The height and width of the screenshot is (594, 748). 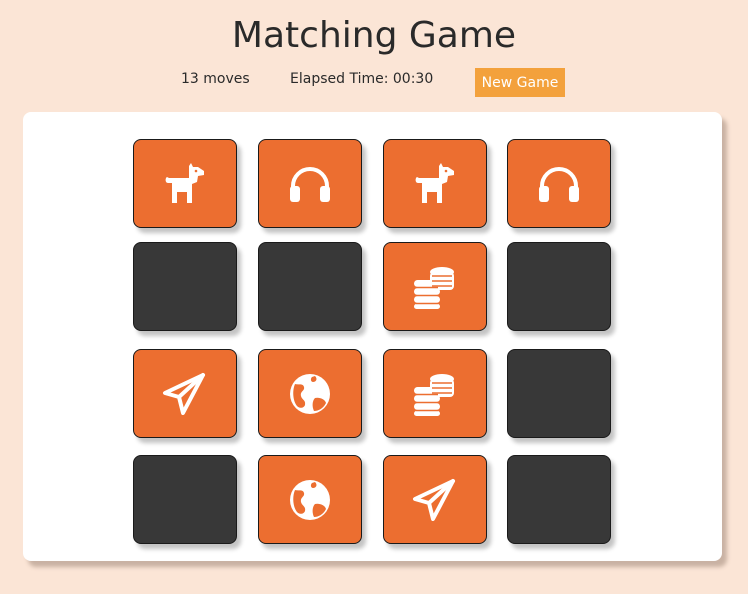 I want to click on card-r1-c2, so click(x=310, y=183).